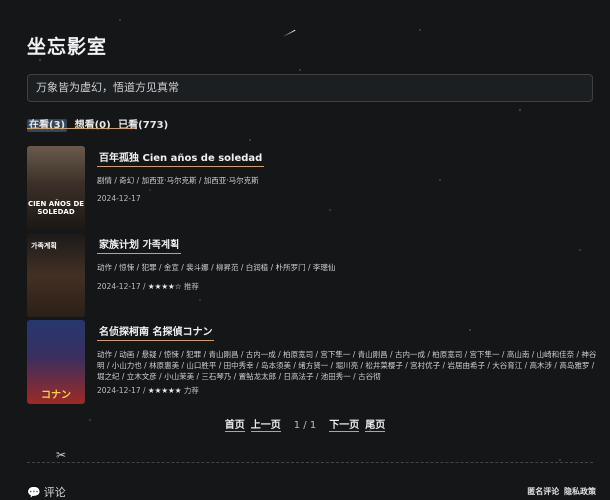 This screenshot has height=500, width=610. I want to click on movie-poster: CIEN AÑOS DE SOLEDAD, so click(56, 188).